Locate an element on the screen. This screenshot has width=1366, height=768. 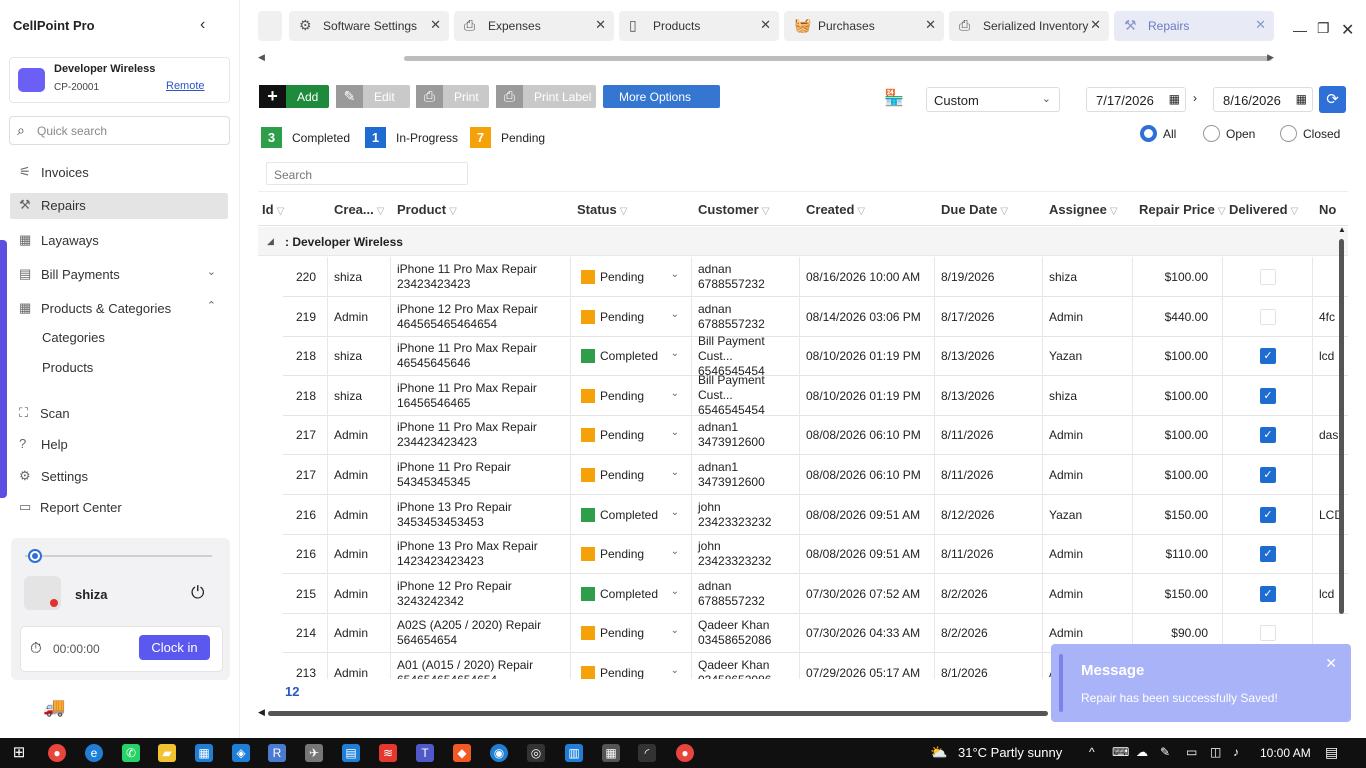
filter-all-radio is located at coordinates (1148, 133).